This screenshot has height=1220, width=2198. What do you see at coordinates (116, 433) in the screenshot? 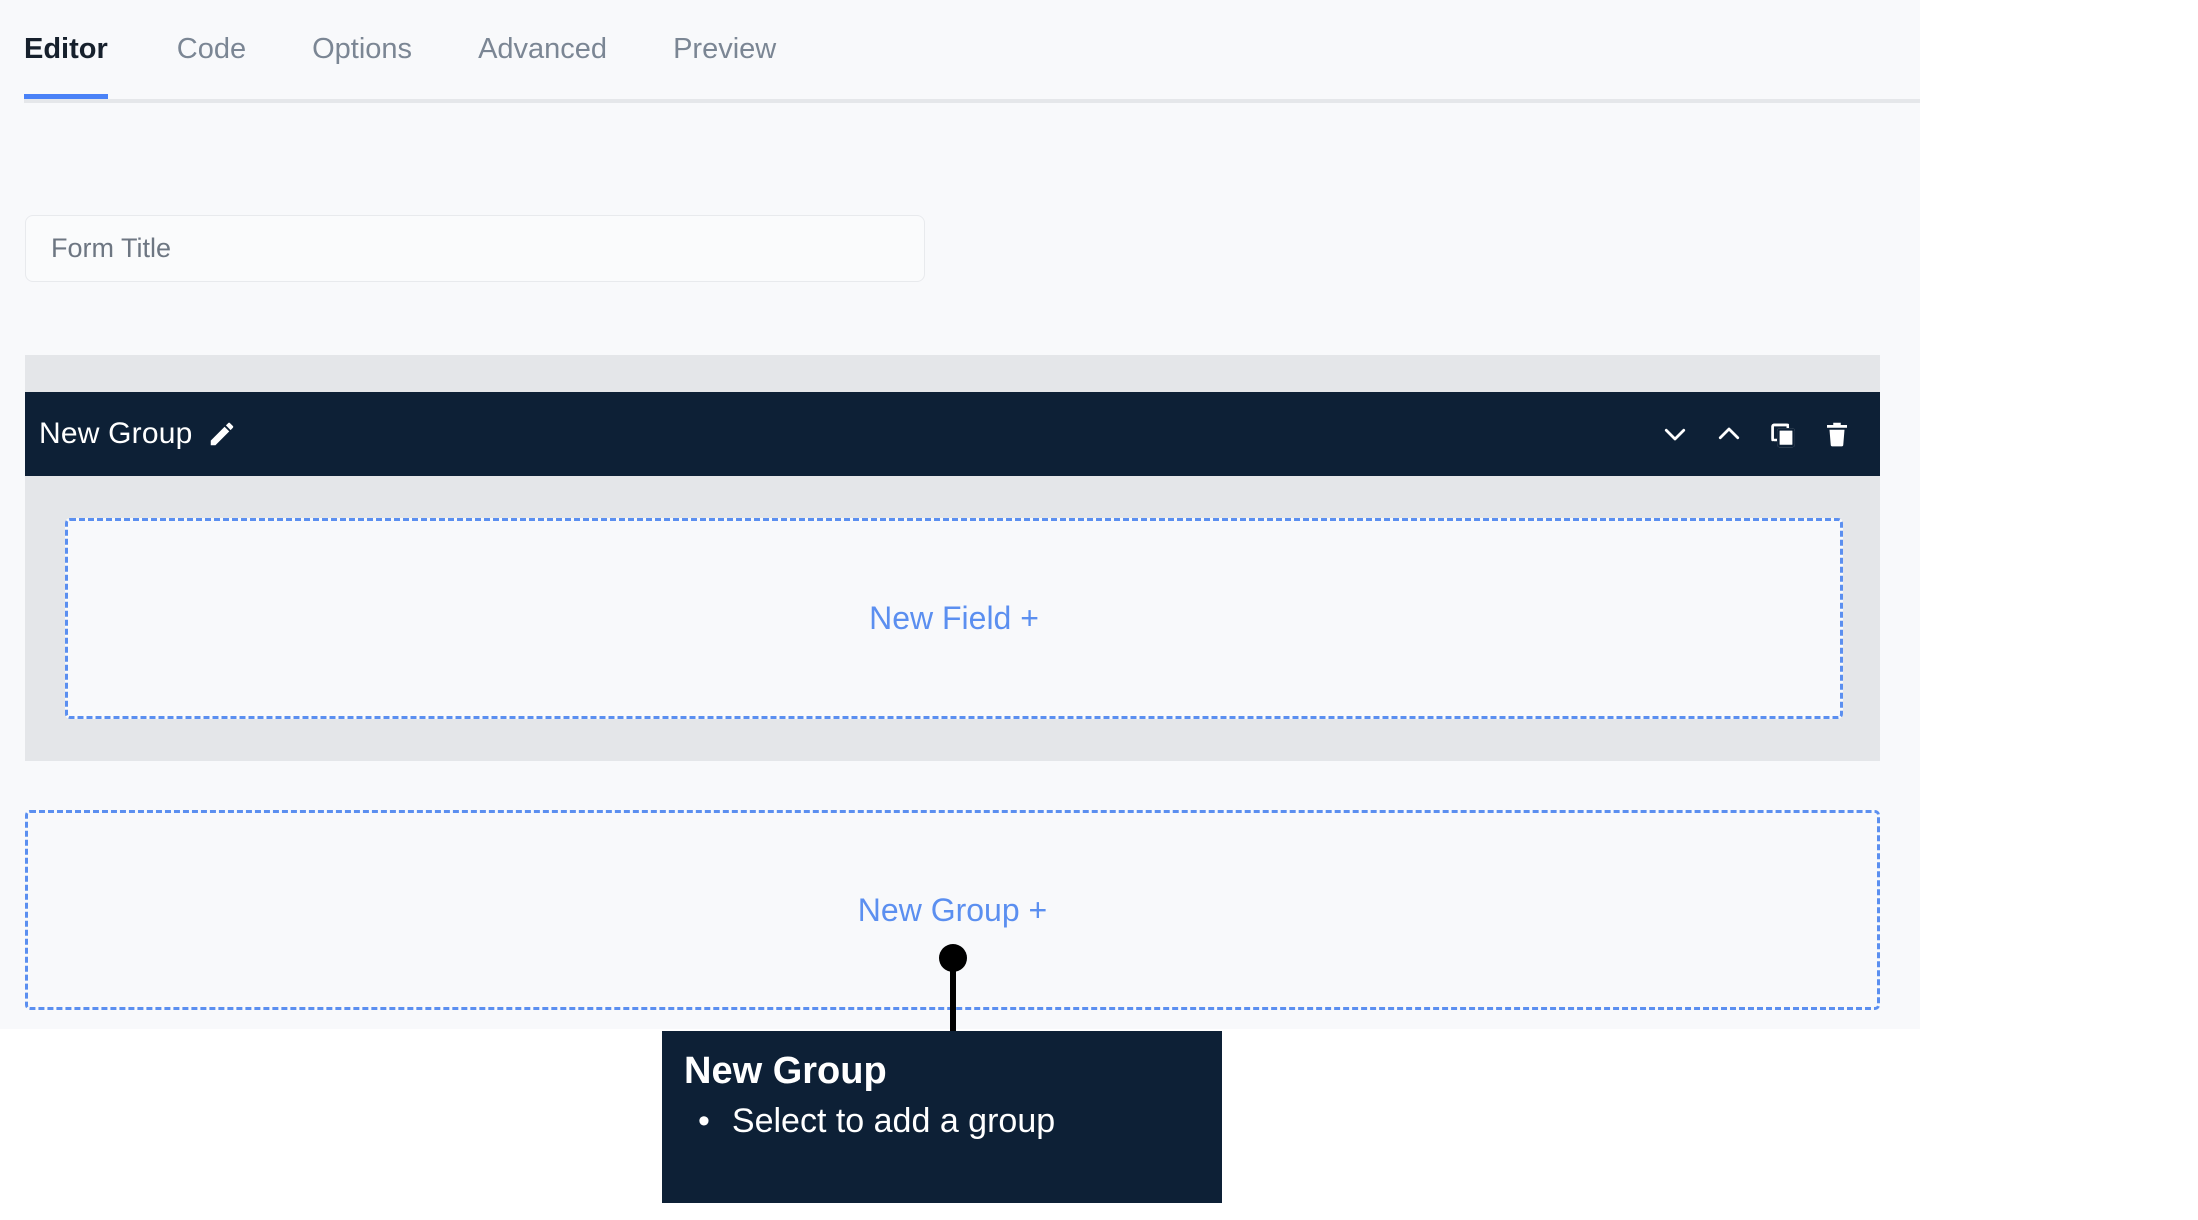
I see `group-name-label: New Group` at bounding box center [116, 433].